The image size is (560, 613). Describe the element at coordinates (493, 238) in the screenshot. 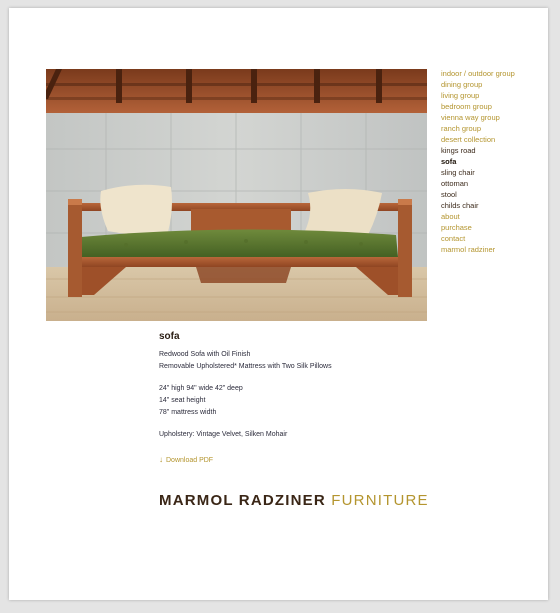

I see `nav-item-contact: contact` at that location.